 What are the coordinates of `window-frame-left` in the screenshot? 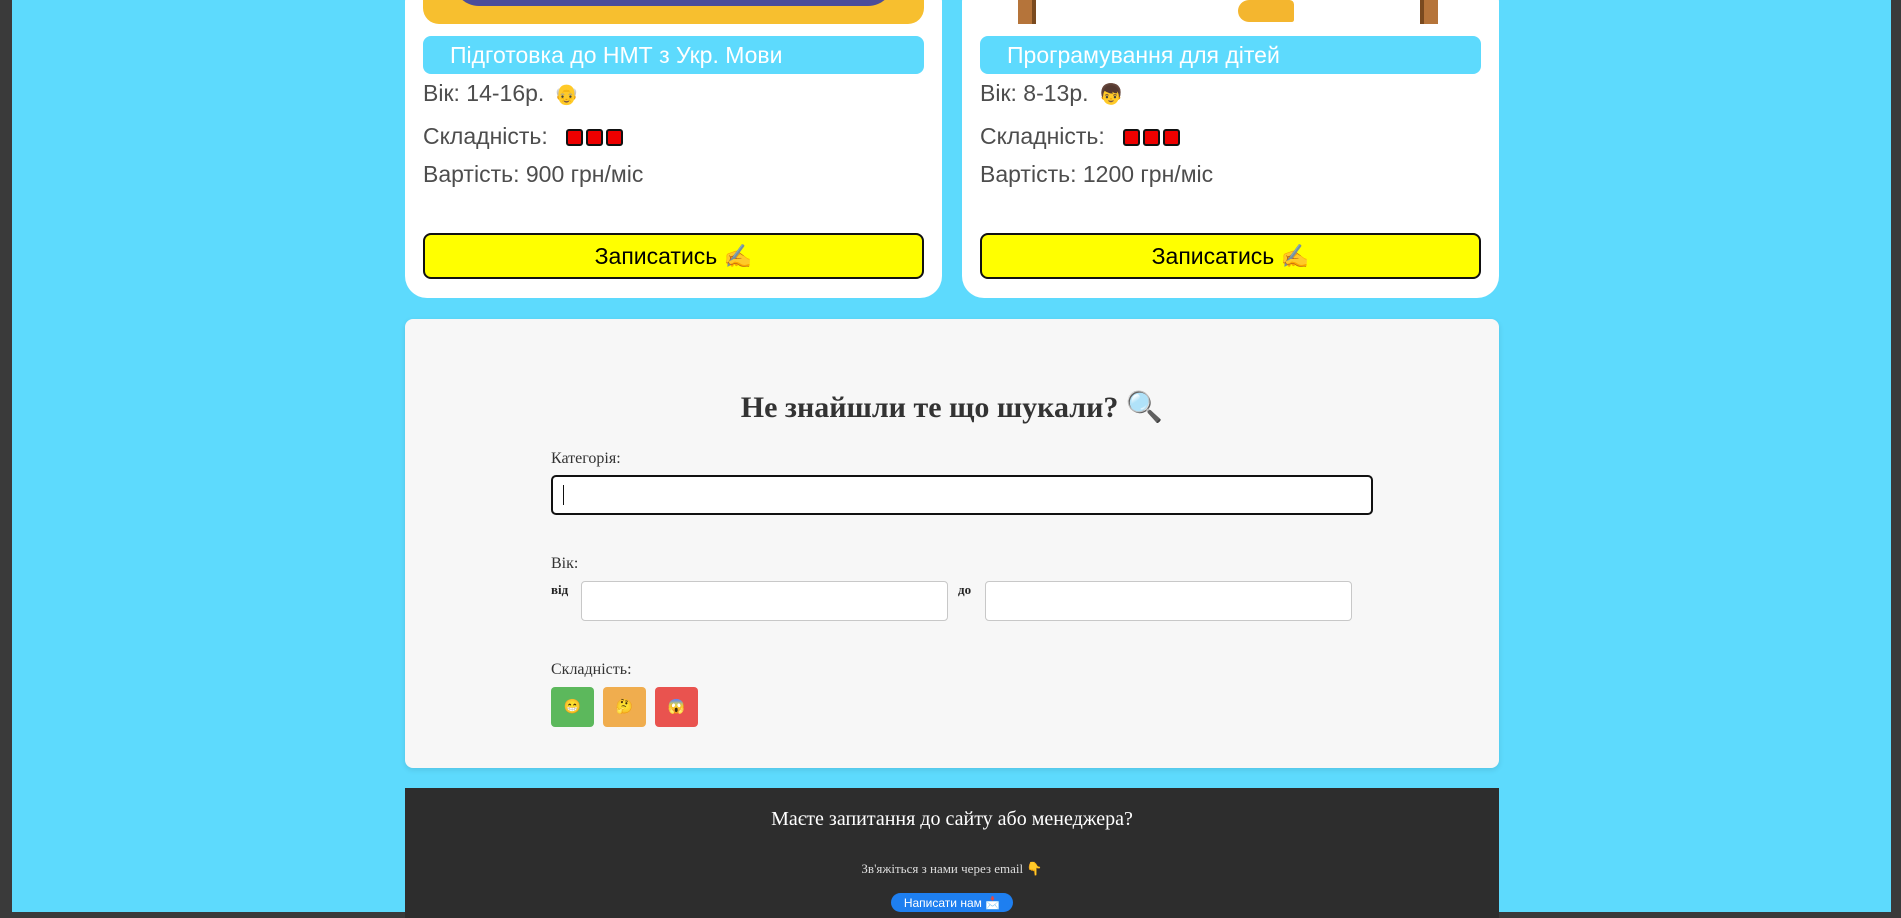 It's located at (6, 459).